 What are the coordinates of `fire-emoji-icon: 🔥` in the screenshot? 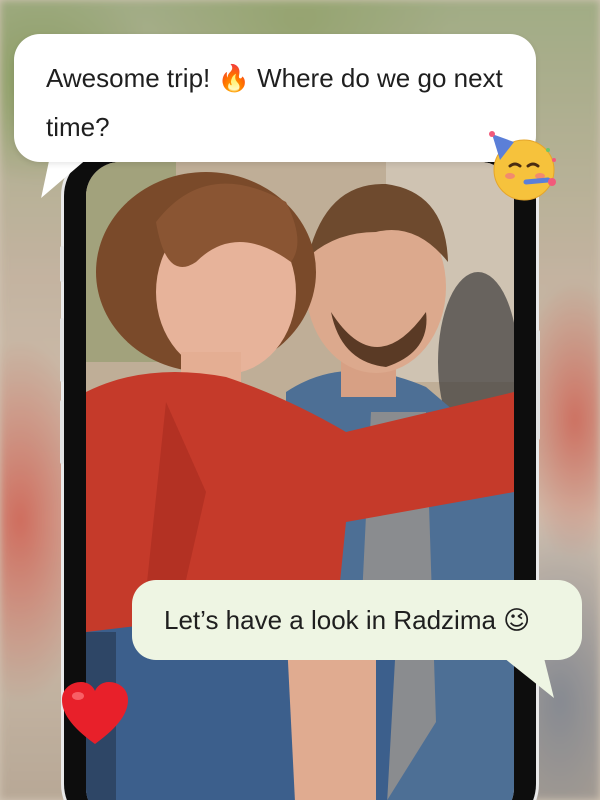 It's located at (233, 79).